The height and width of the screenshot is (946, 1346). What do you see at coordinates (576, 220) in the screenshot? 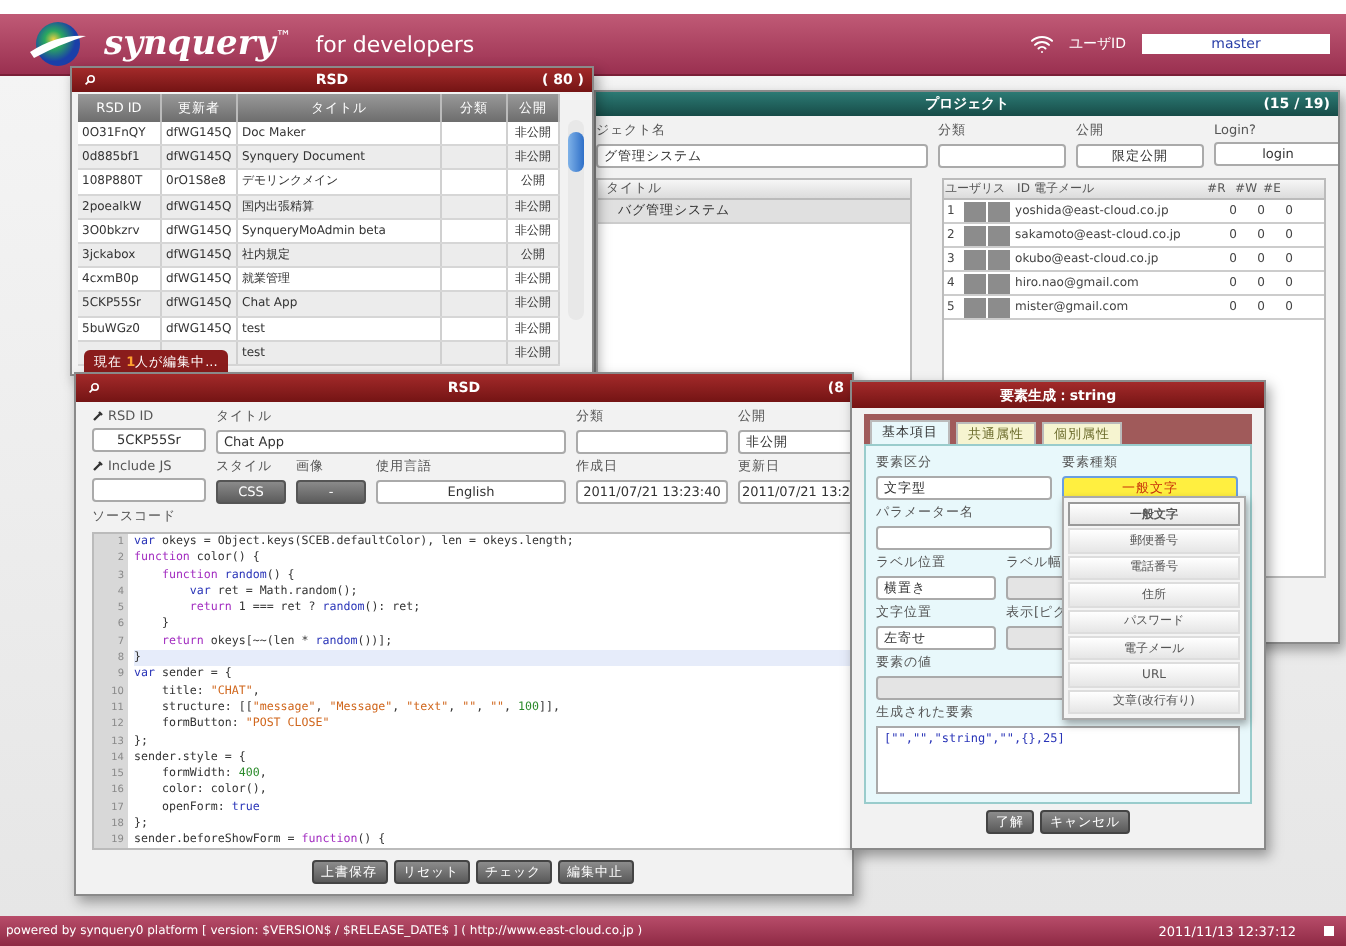
I see `scrollbar` at bounding box center [576, 220].